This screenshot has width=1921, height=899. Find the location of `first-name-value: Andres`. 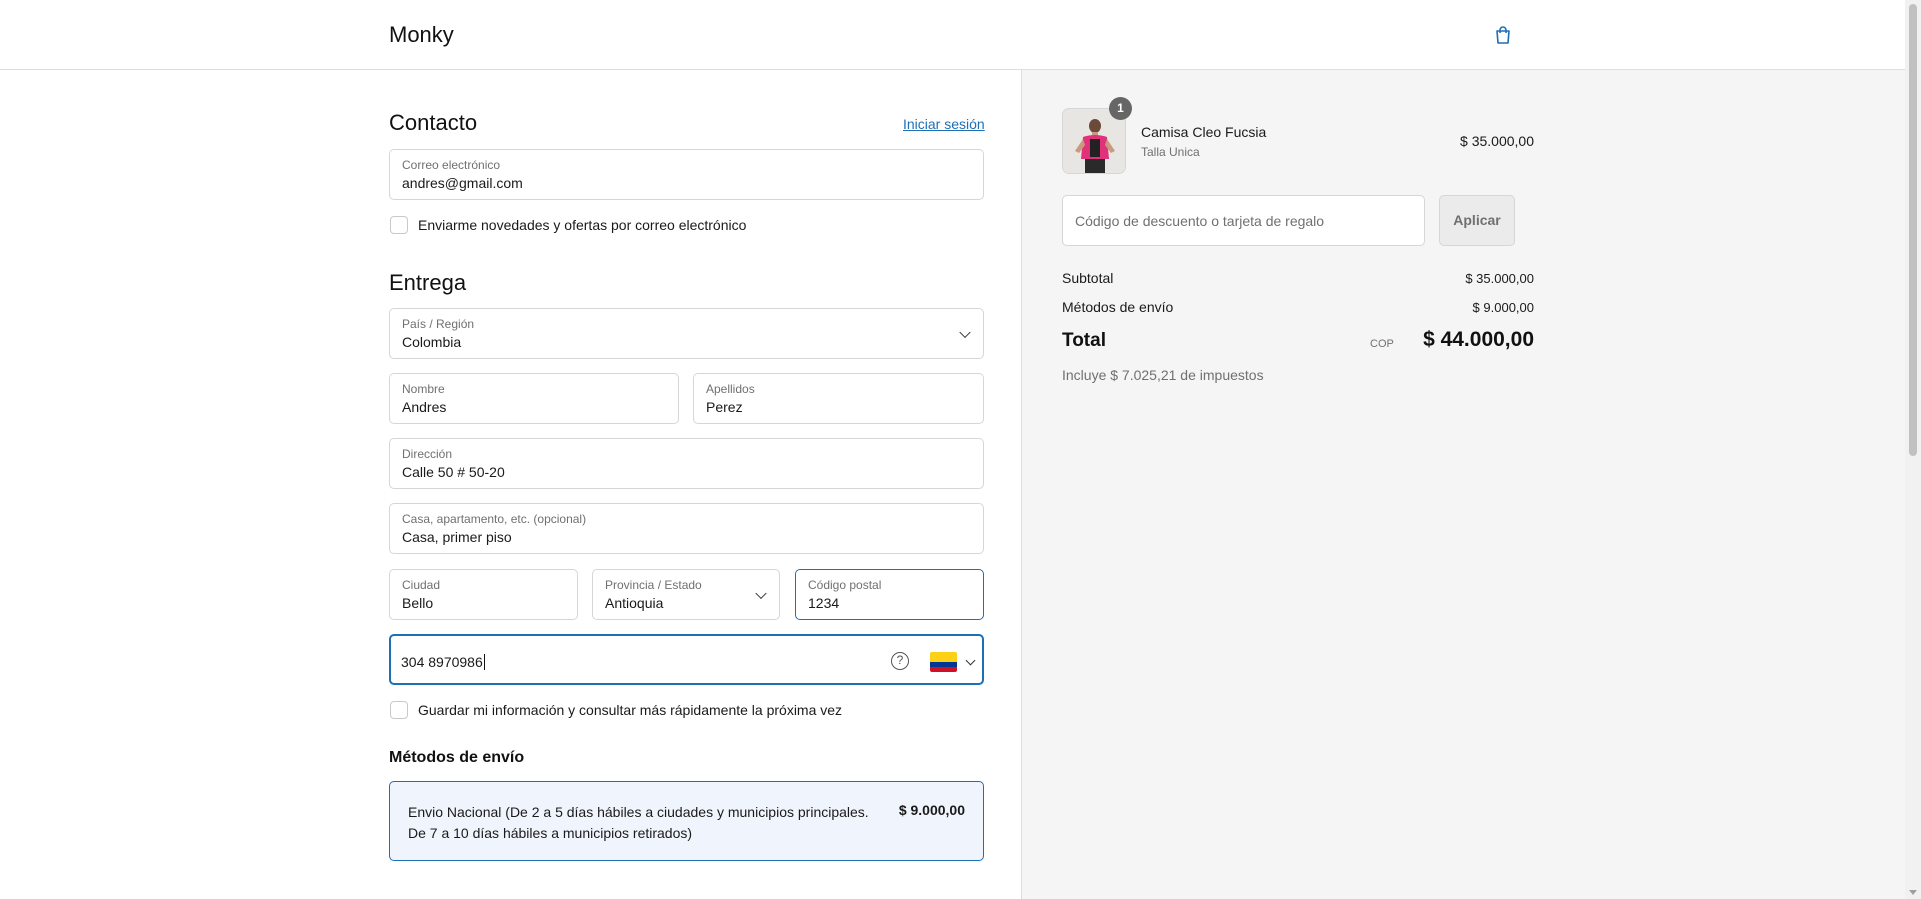

first-name-value: Andres is located at coordinates (424, 407).